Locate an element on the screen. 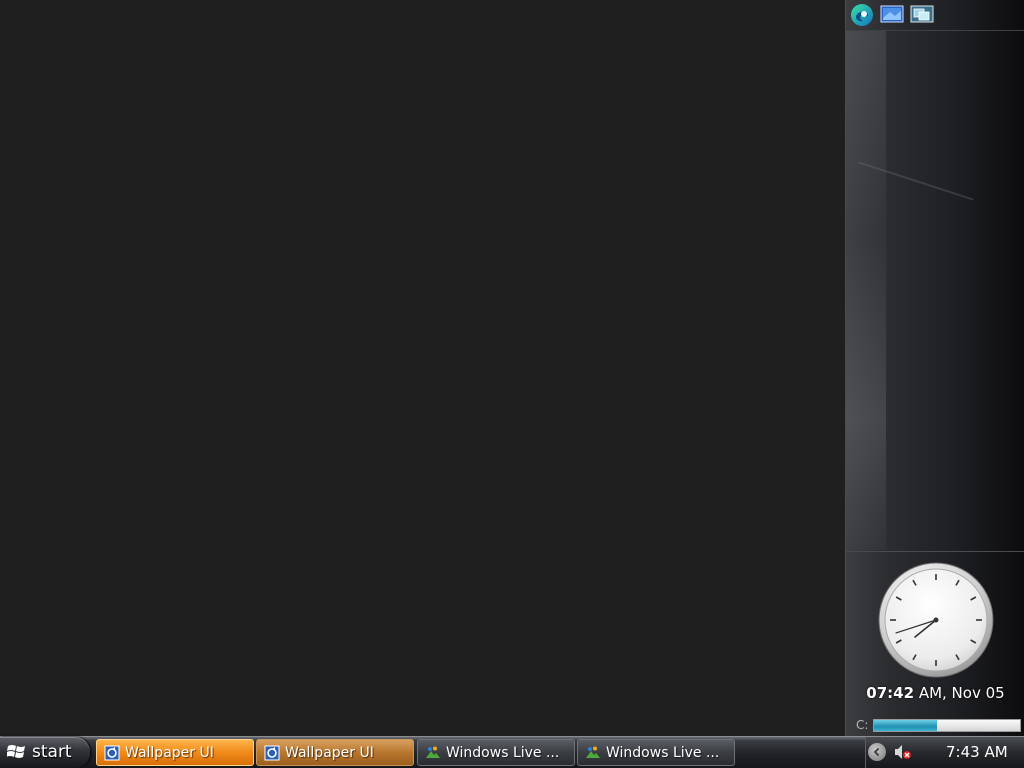  sidebar-toolbar is located at coordinates (935, 15).